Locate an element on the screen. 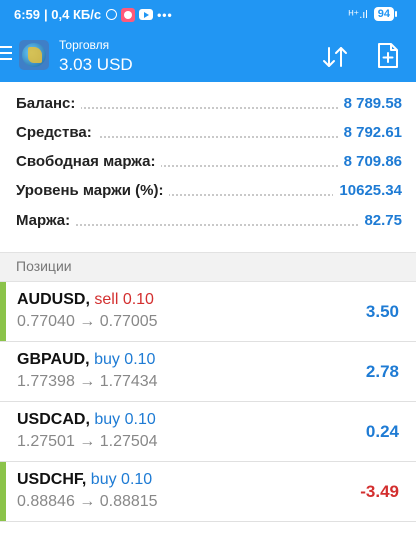 This screenshot has height=548, width=416. positions-section-title: Позиции is located at coordinates (44, 266).